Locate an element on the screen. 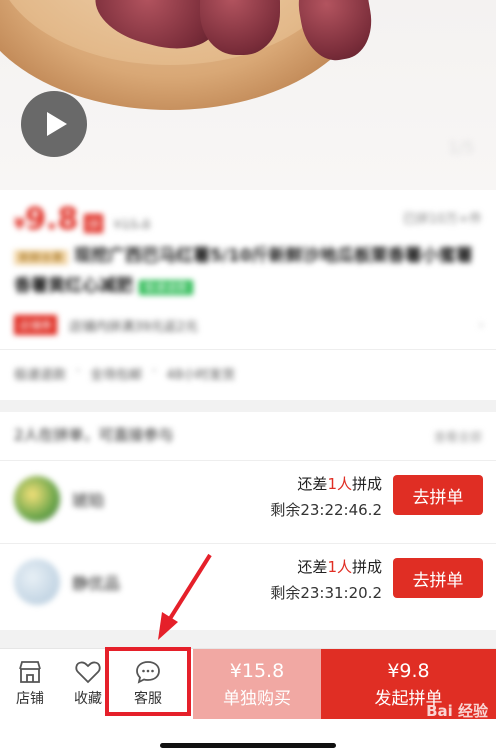  price-symbol: ¥ is located at coordinates (20, 223).